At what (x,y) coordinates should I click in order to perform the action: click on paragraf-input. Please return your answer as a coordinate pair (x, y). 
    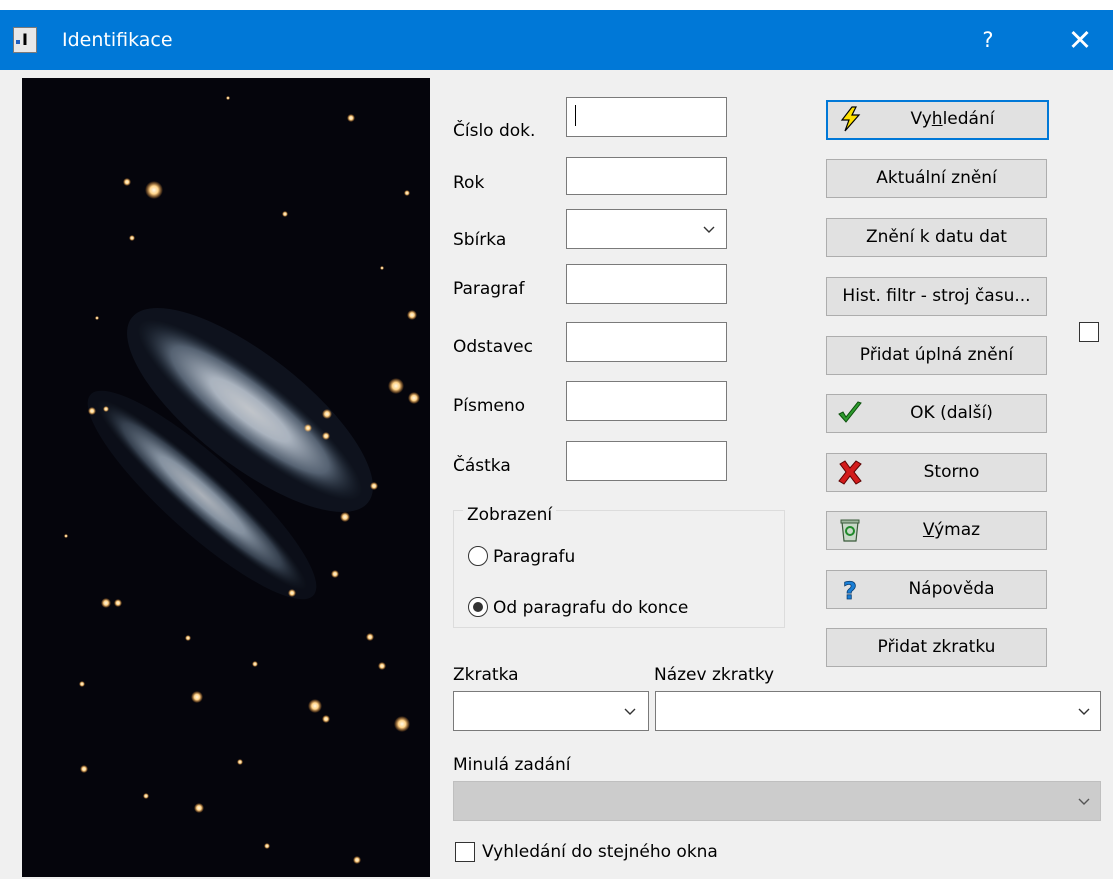
    Looking at the image, I should click on (646, 284).